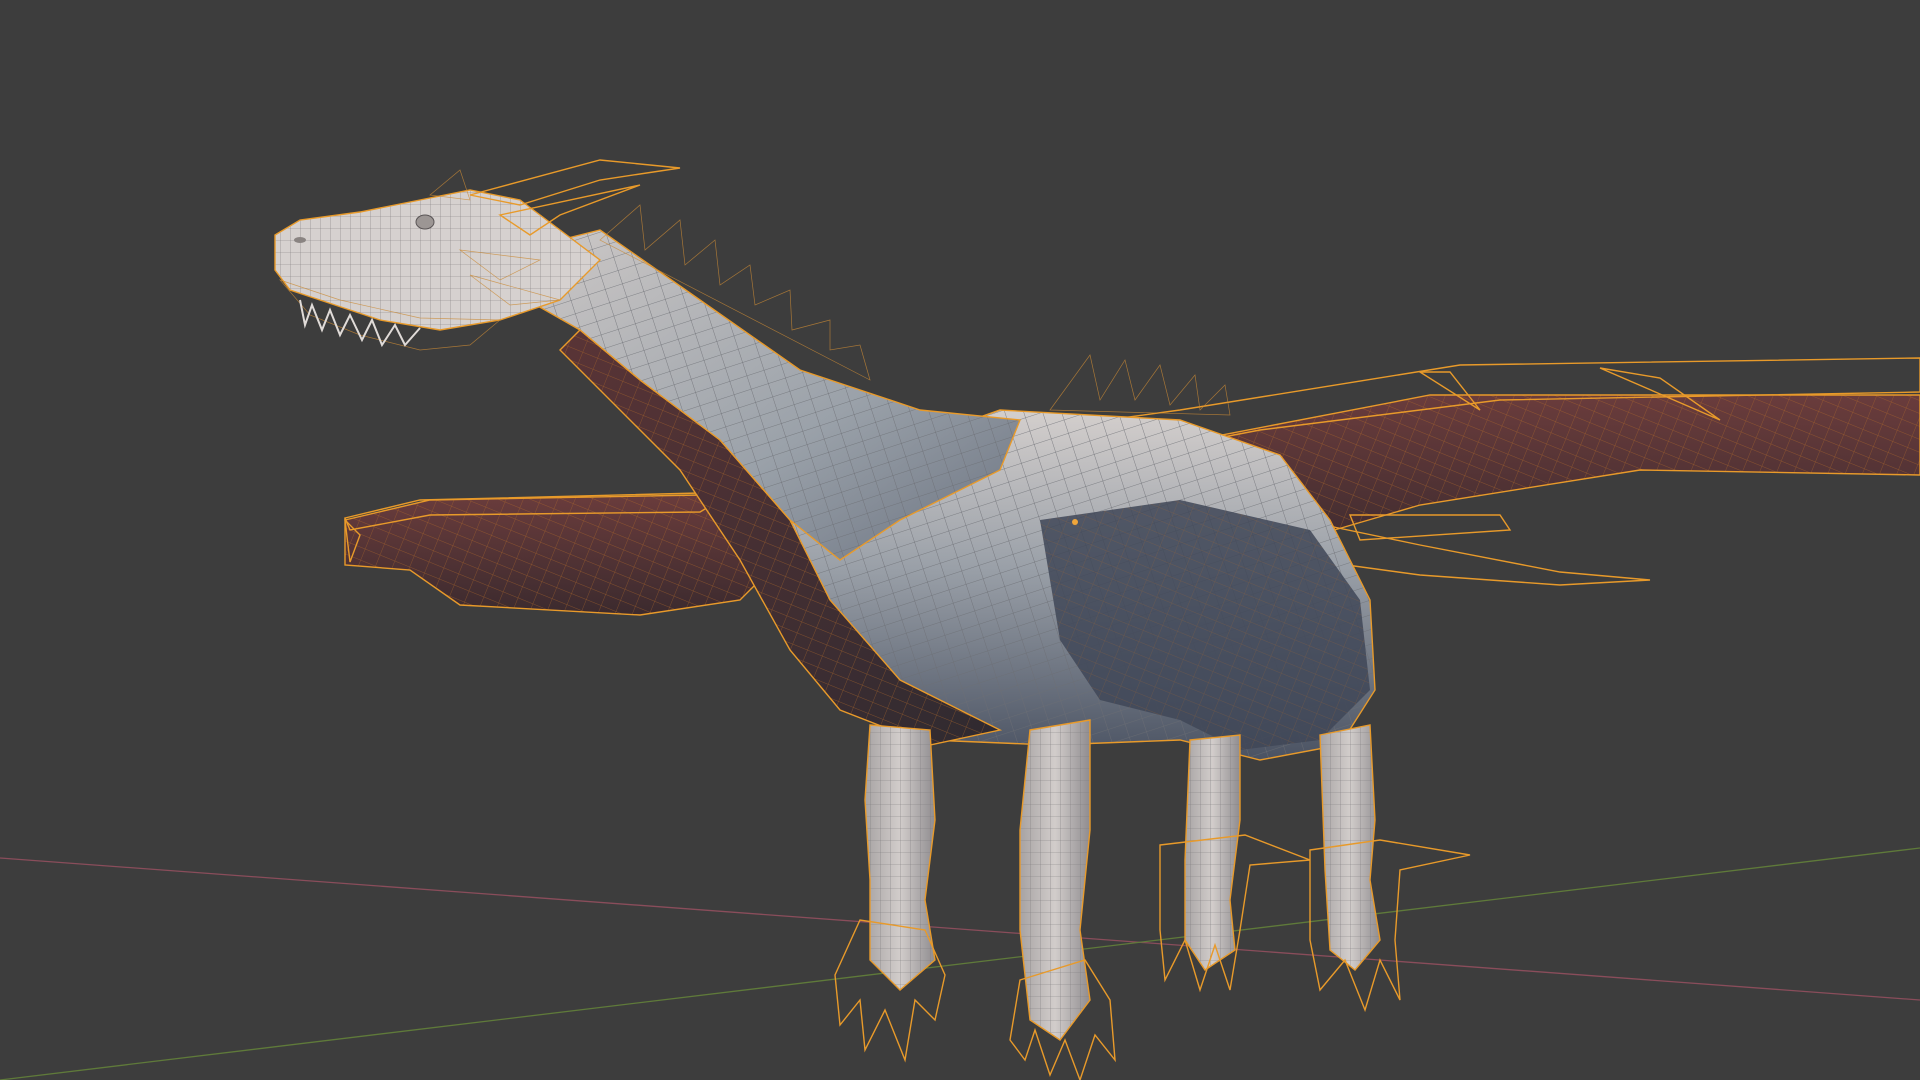  Describe the element at coordinates (960, 929) in the screenshot. I see `grid-x-axis` at that location.